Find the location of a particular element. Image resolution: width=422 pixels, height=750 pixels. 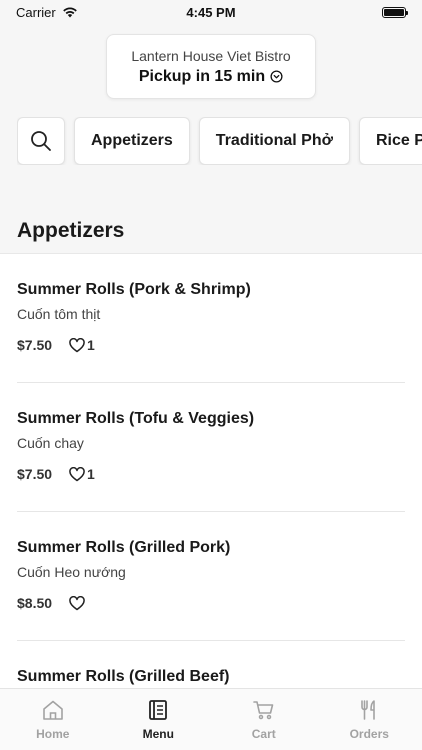

restaurant-name: Lantern House Viet Bistro is located at coordinates (211, 55).